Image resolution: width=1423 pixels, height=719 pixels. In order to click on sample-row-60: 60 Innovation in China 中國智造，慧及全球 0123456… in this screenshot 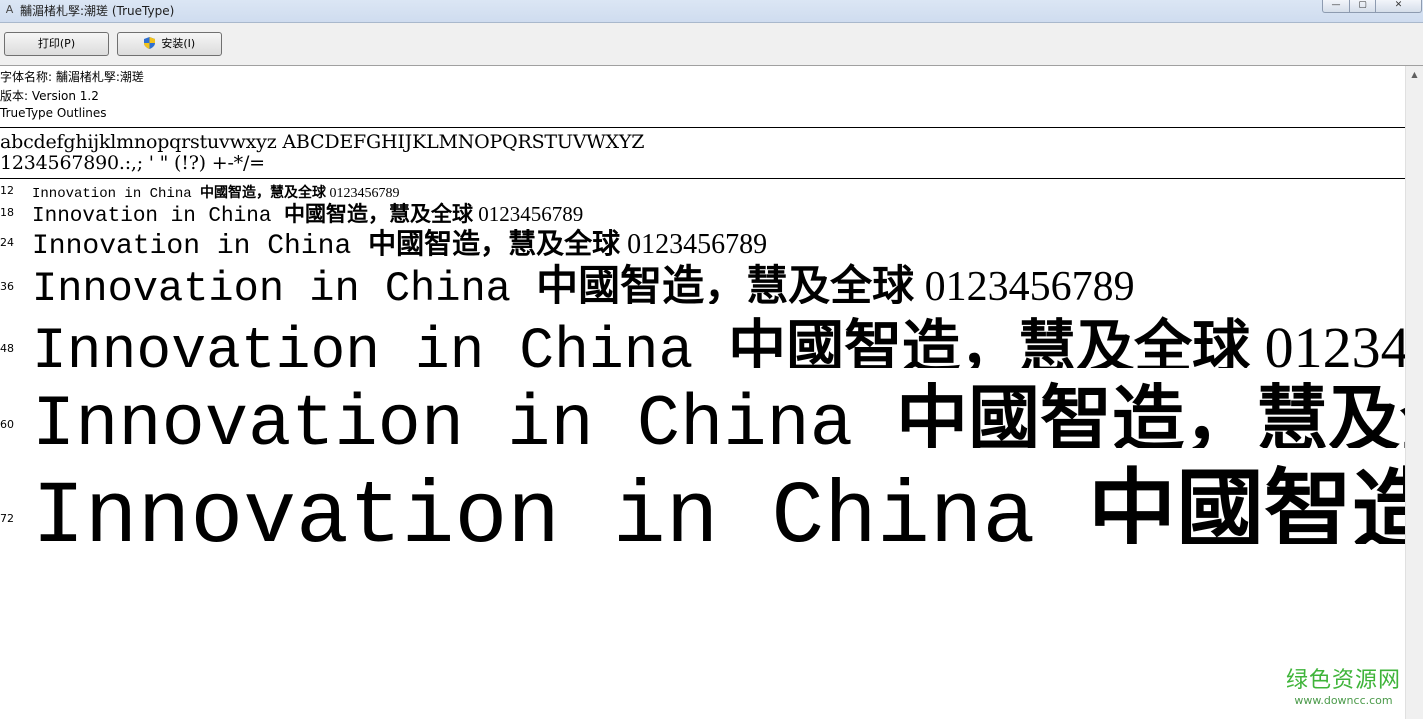, I will do `click(702, 404)`.